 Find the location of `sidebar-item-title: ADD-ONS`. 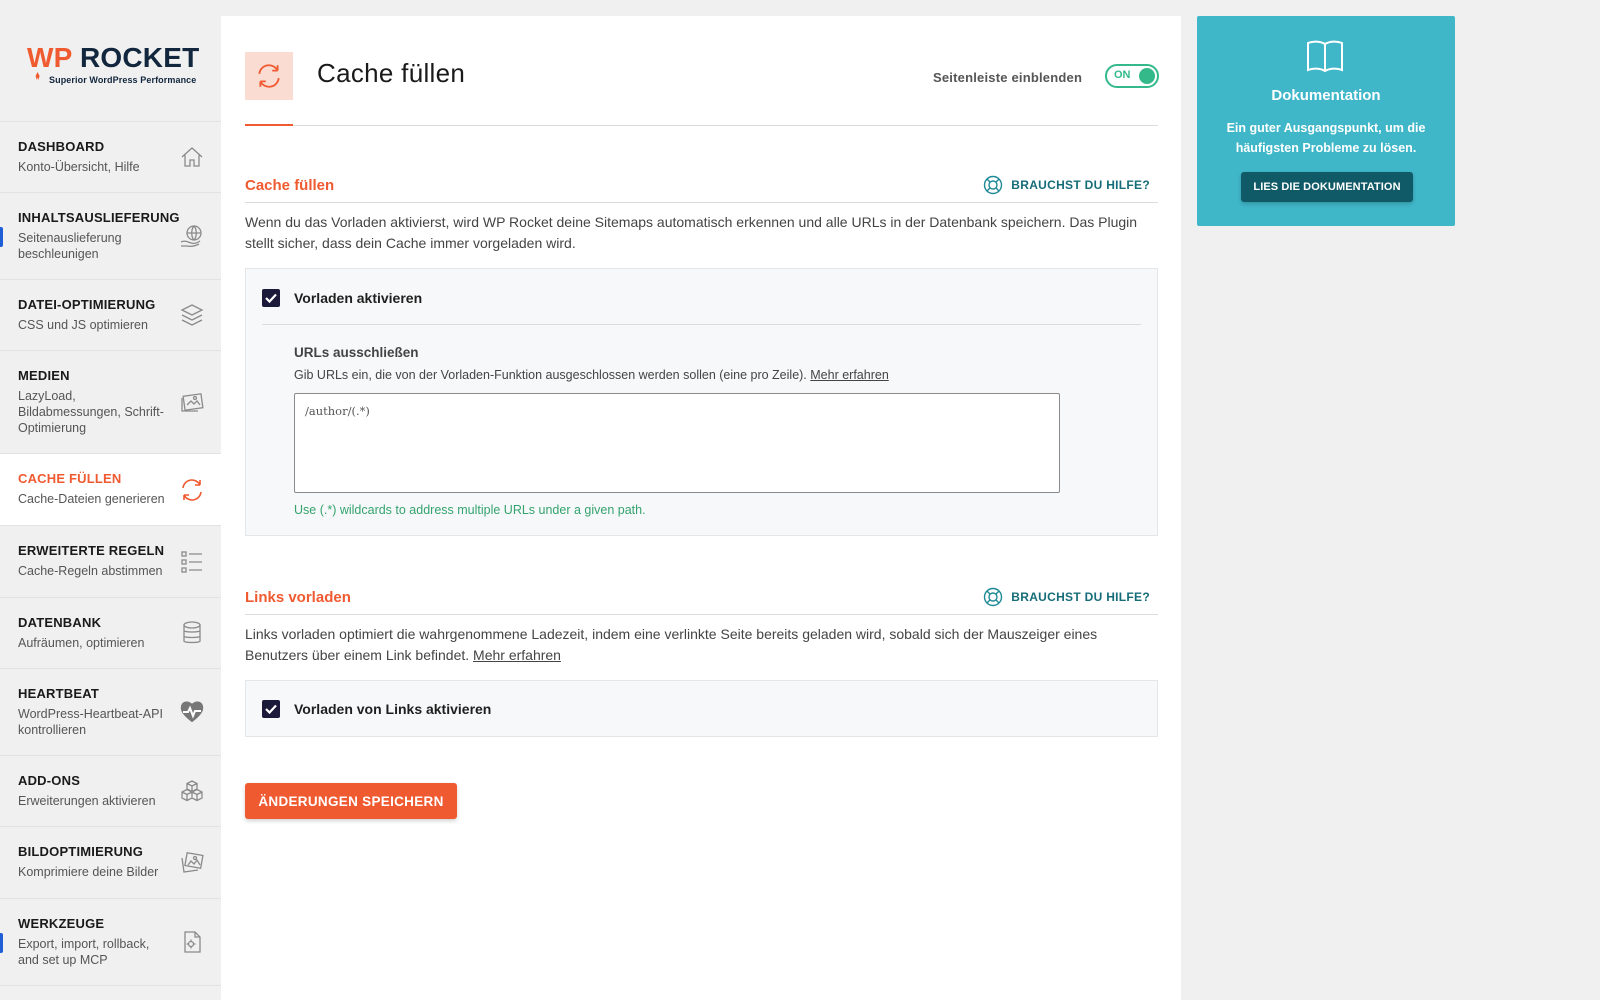

sidebar-item-title: ADD-ONS is located at coordinates (49, 780).